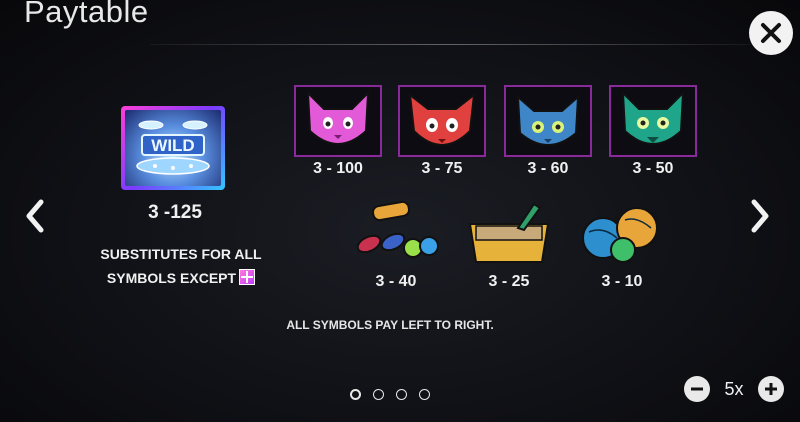 This screenshot has height=422, width=800. What do you see at coordinates (175, 212) in the screenshot?
I see `wild-payout: 3 -125` at bounding box center [175, 212].